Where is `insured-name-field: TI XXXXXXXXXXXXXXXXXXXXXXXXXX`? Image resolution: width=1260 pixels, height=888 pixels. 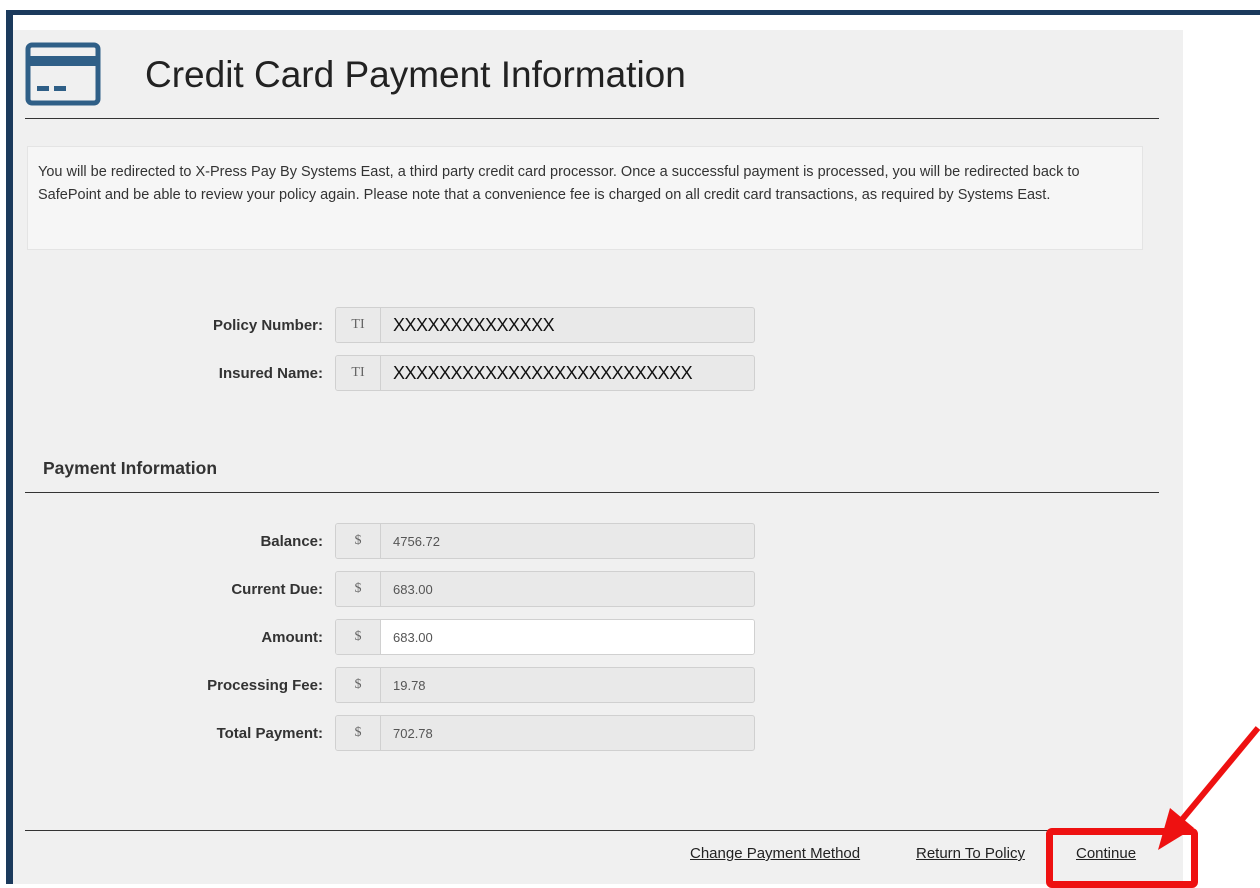
insured-name-field: TI XXXXXXXXXXXXXXXXXXXXXXXXXX is located at coordinates (545, 373).